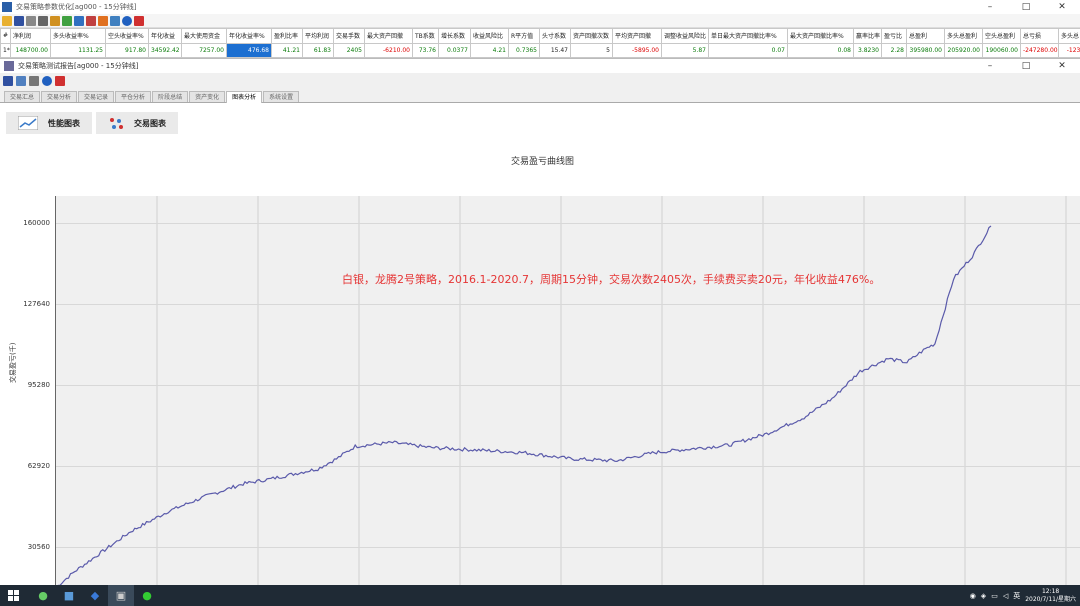 This screenshot has height=606, width=1080. I want to click on tab-3: 交易记录, so click(96, 96).